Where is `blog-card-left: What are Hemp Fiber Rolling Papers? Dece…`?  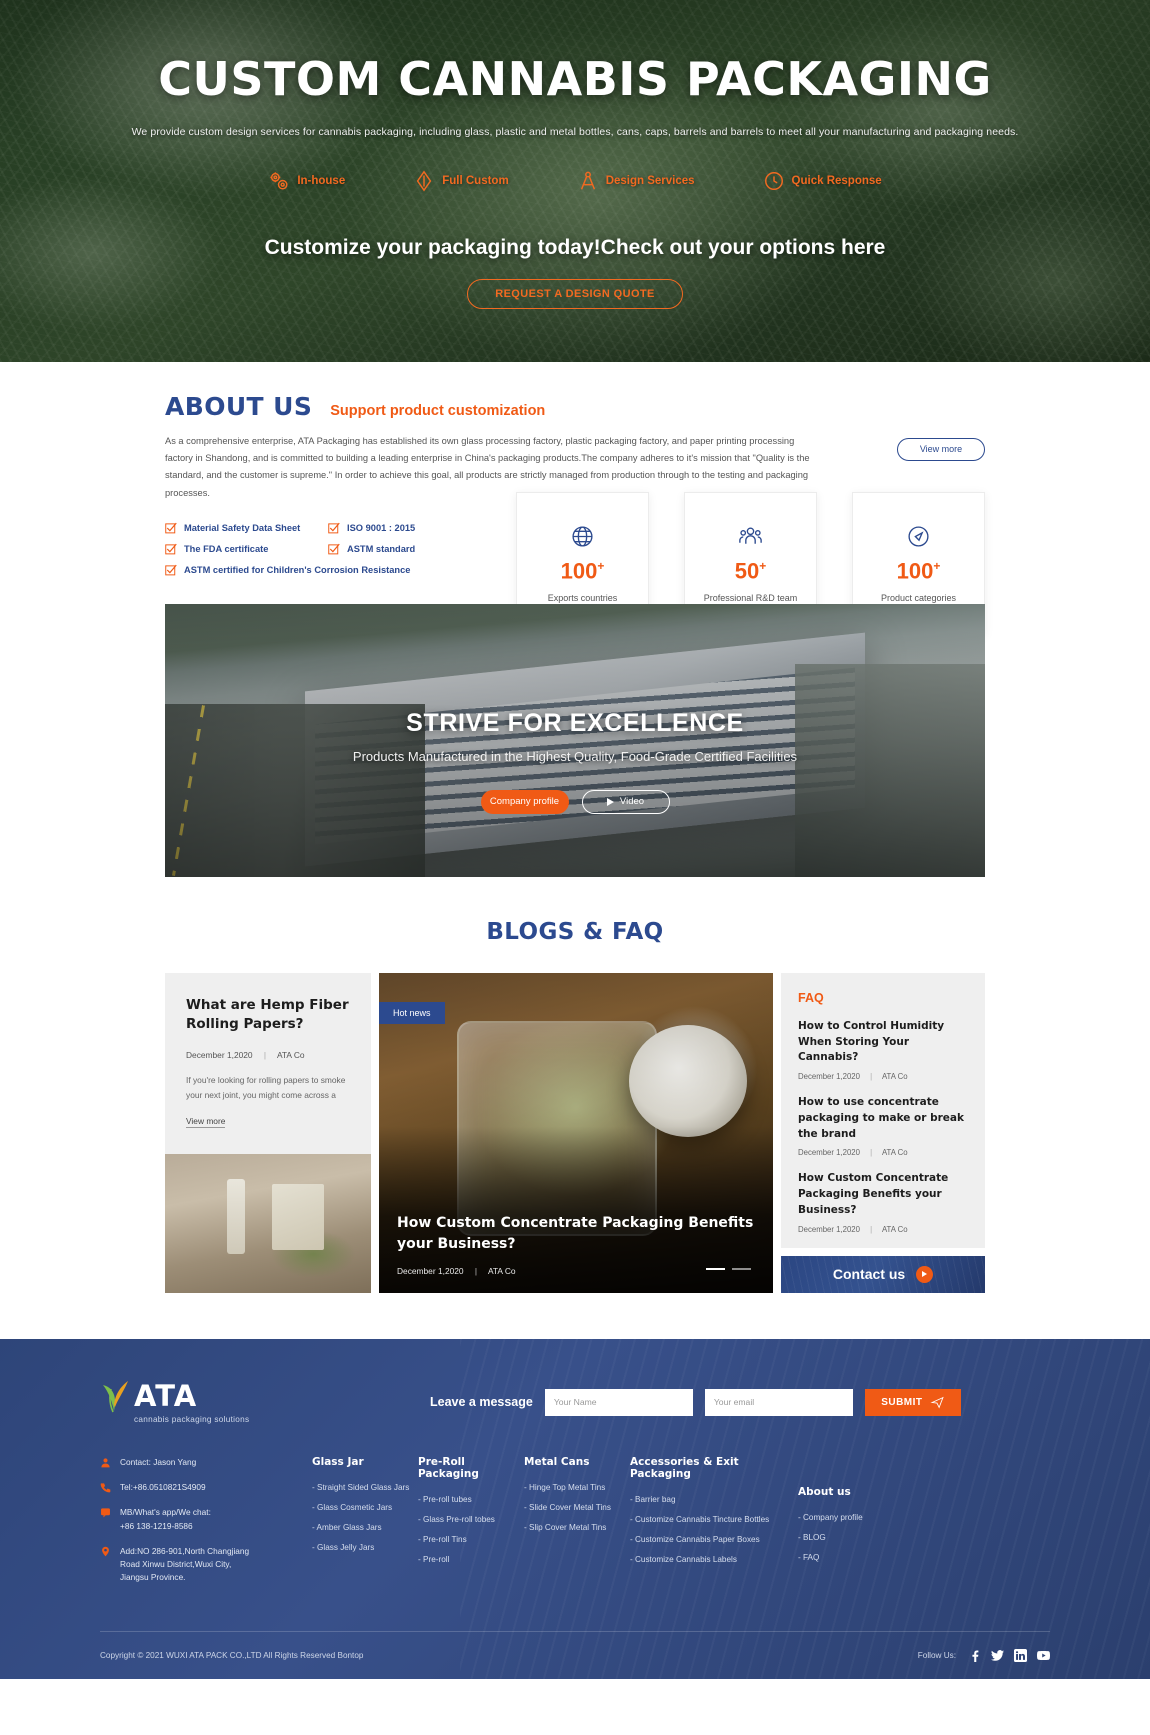 blog-card-left: What are Hemp Fiber Rolling Papers? Dece… is located at coordinates (268, 1132).